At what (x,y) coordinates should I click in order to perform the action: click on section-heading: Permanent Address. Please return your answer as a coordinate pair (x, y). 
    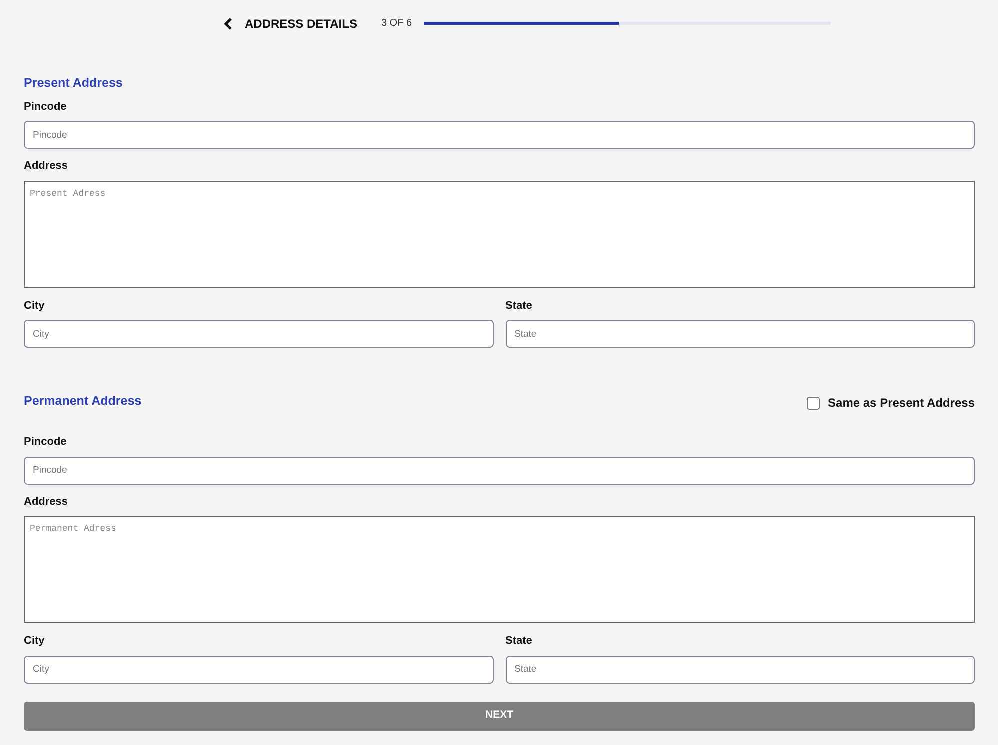
    Looking at the image, I should click on (83, 401).